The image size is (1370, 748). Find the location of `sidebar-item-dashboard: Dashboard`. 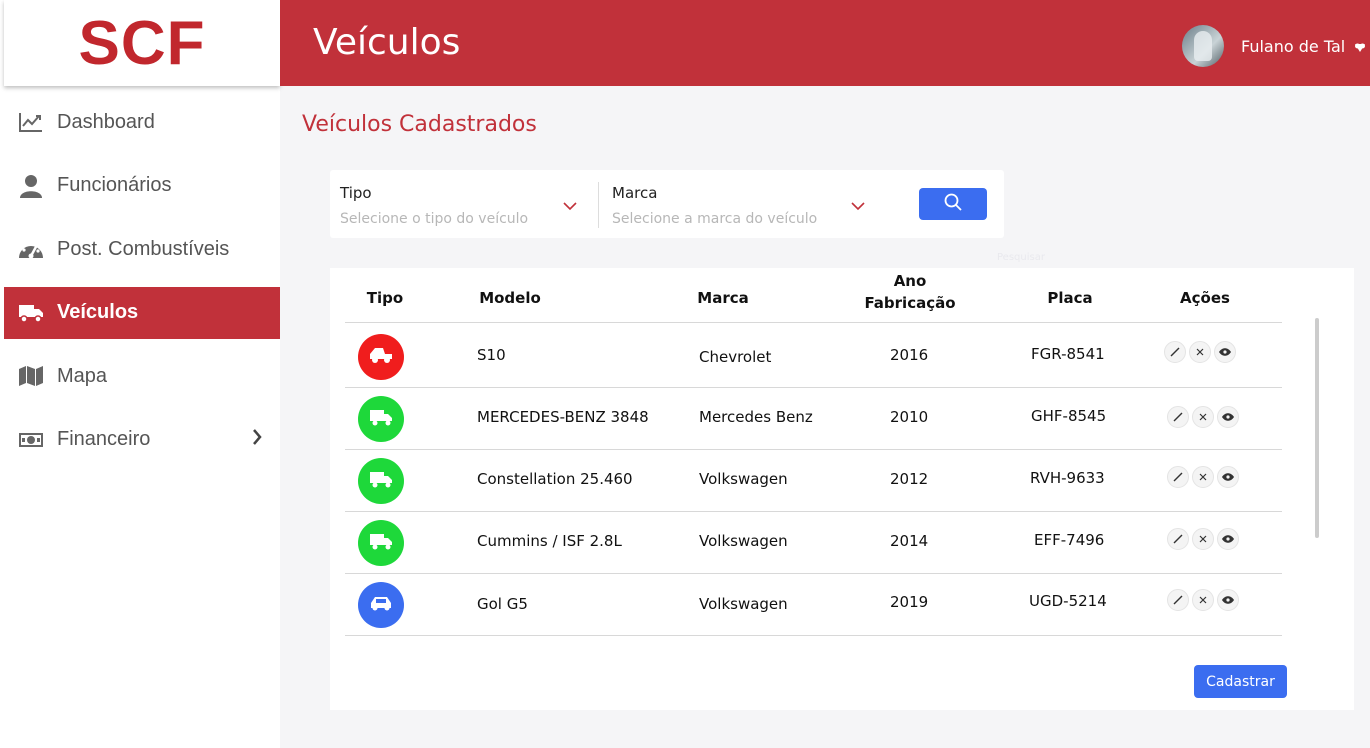

sidebar-item-dashboard: Dashboard is located at coordinates (142, 122).